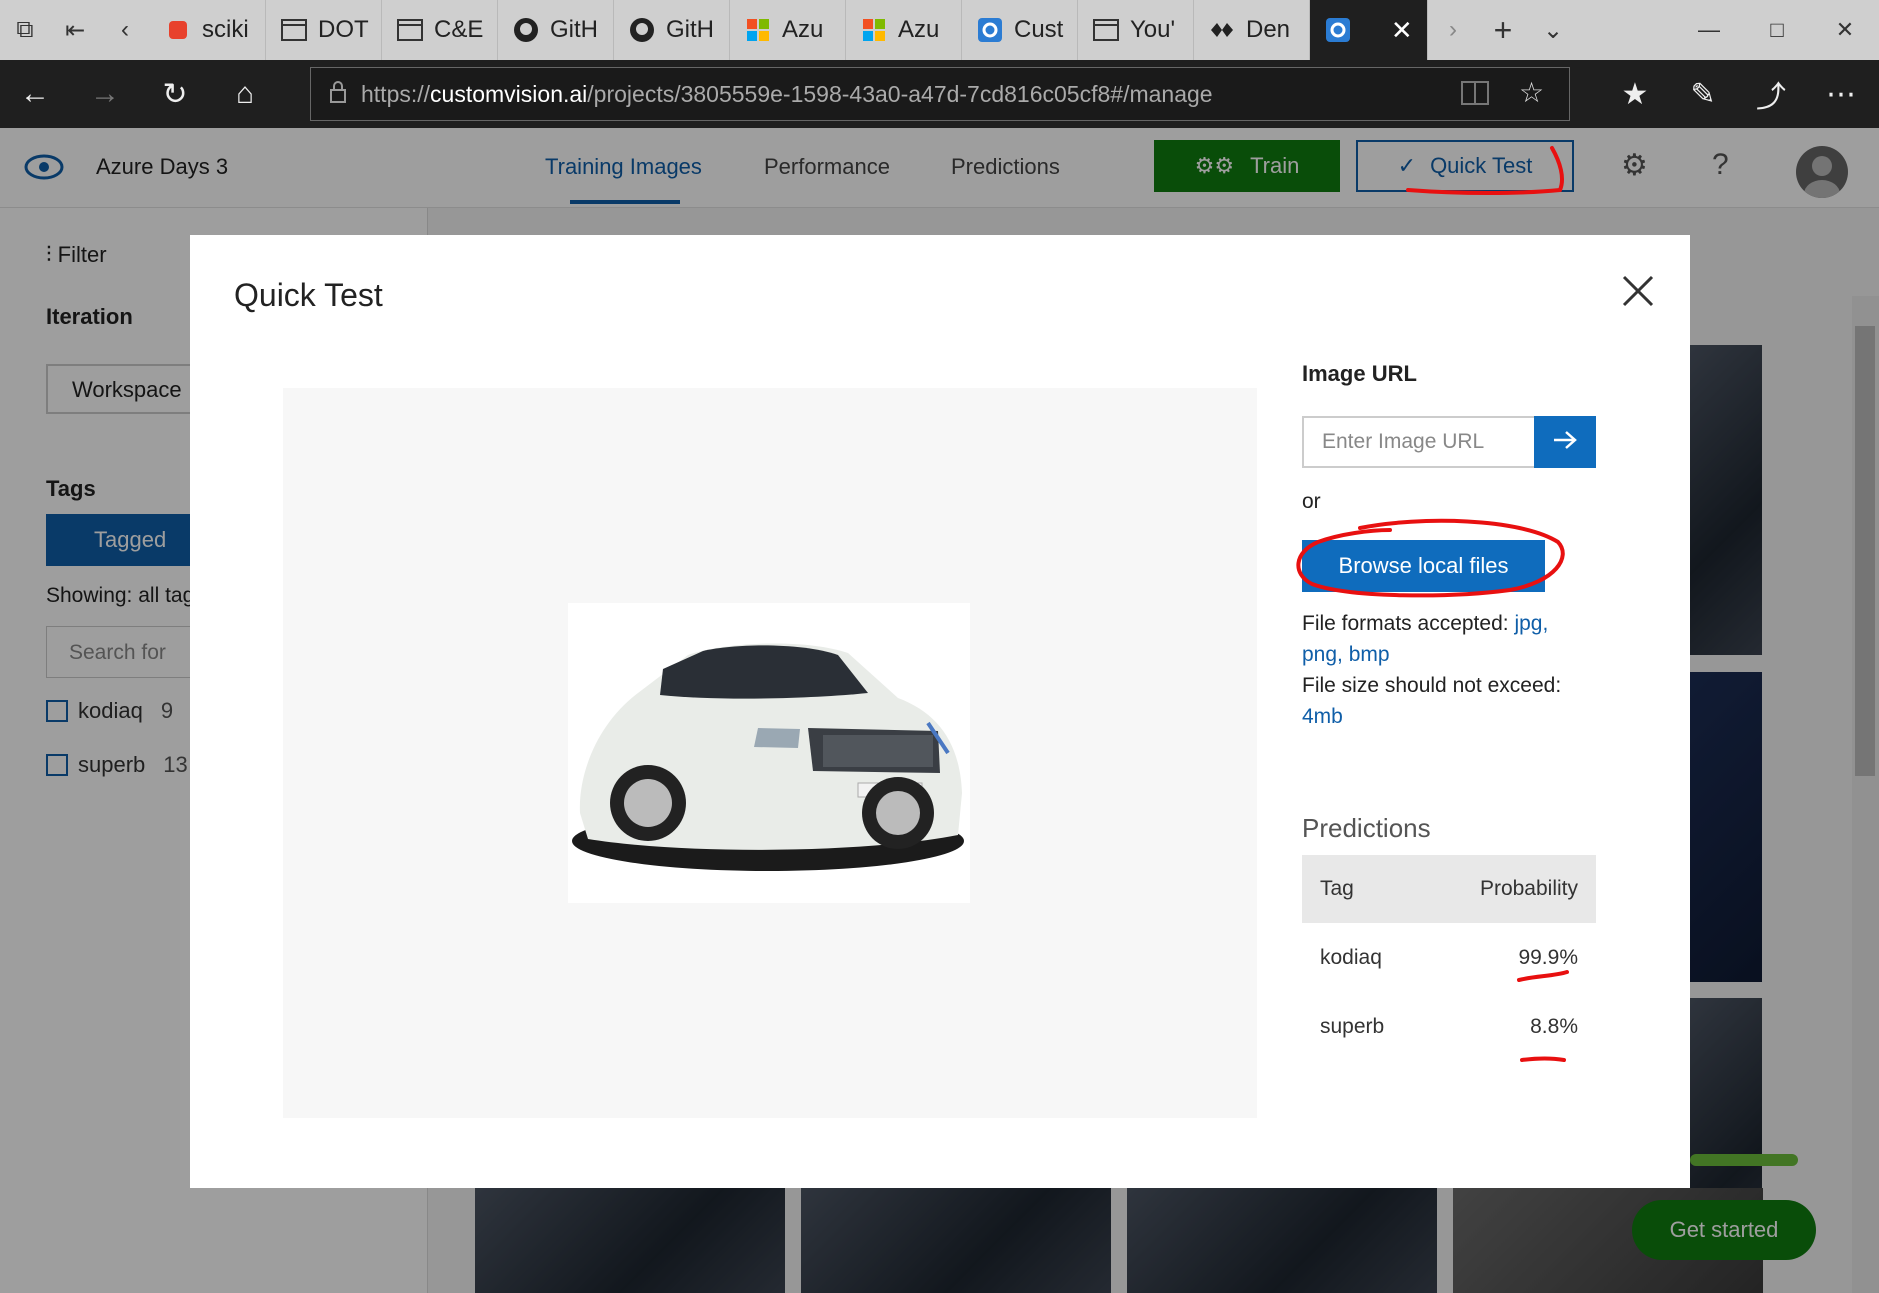 Image resolution: width=1879 pixels, height=1293 pixels. What do you see at coordinates (1771, 94) in the screenshot?
I see `share-icon: ⤴` at bounding box center [1771, 94].